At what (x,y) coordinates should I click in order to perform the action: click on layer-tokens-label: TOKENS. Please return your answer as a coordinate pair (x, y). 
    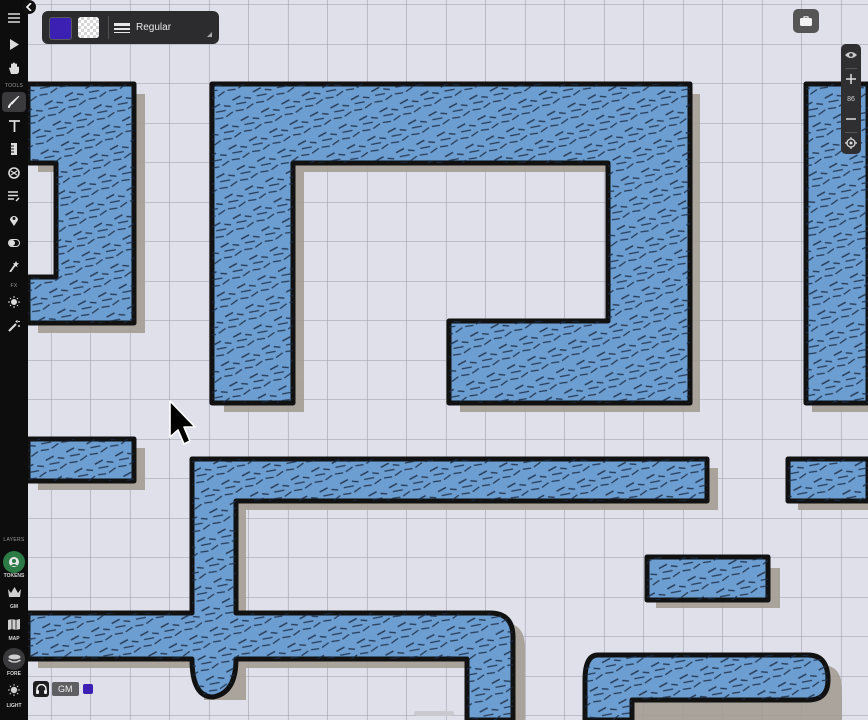
    Looking at the image, I should click on (14, 576).